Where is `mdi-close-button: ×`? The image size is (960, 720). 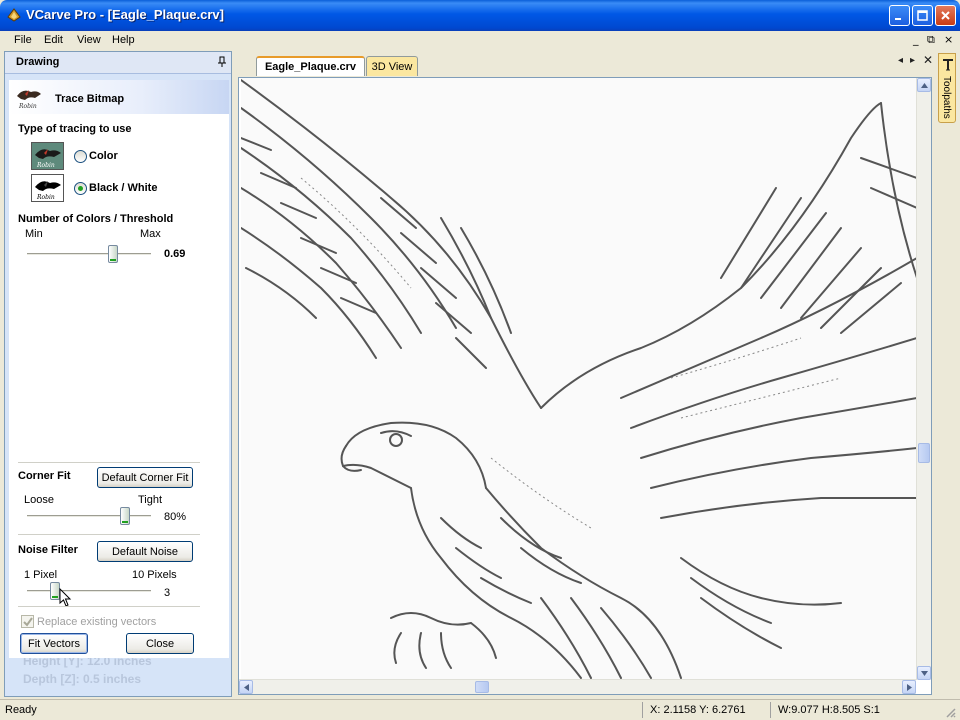 mdi-close-button: × is located at coordinates (948, 39).